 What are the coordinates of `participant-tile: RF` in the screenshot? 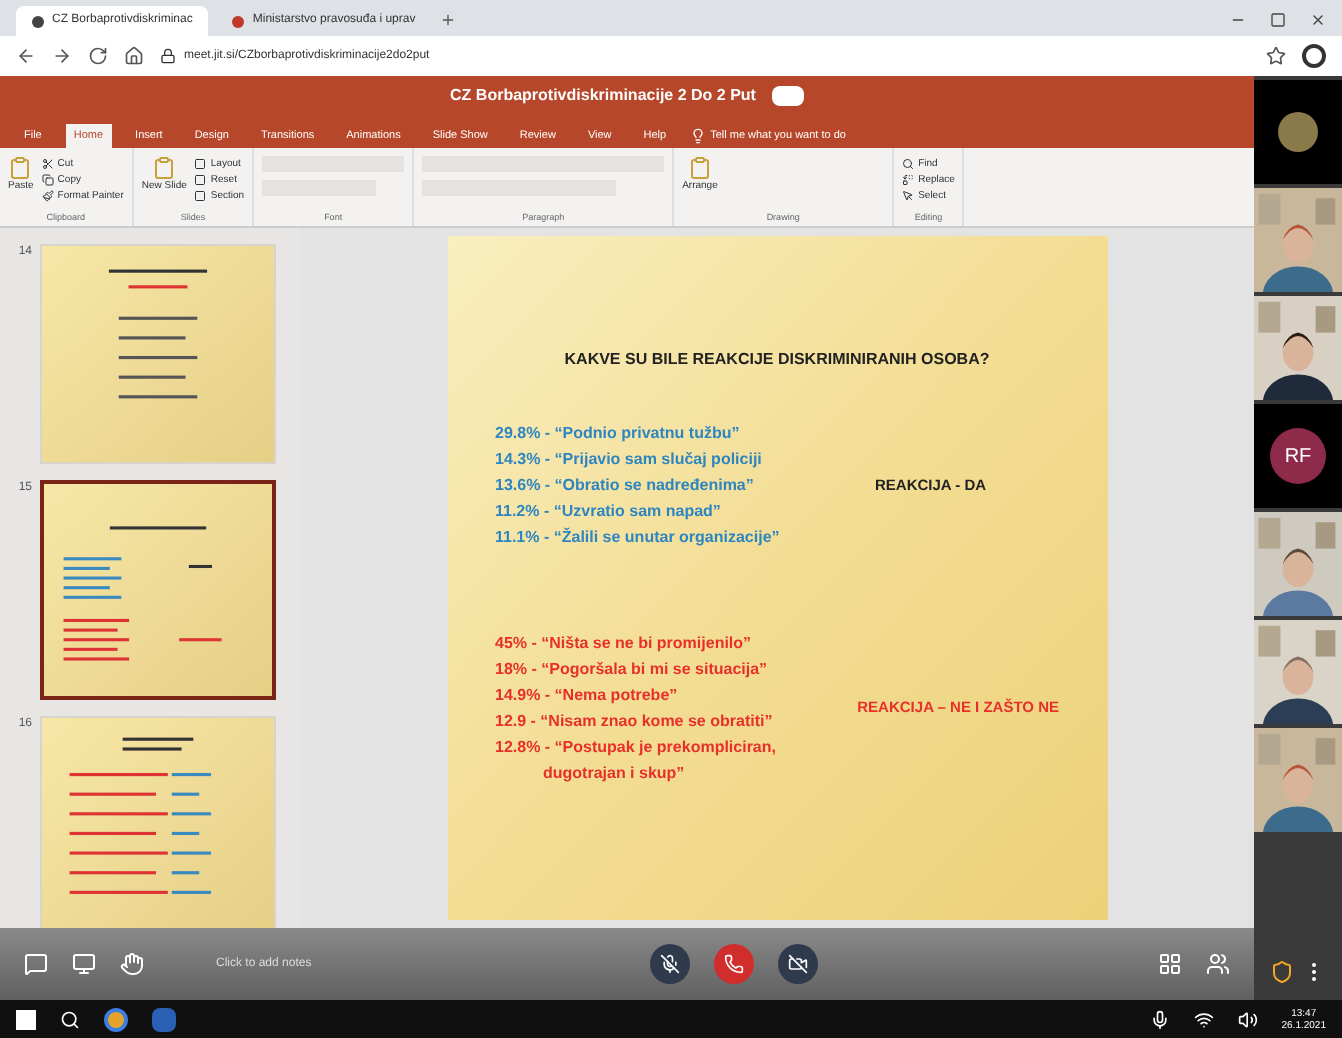 It's located at (1298, 456).